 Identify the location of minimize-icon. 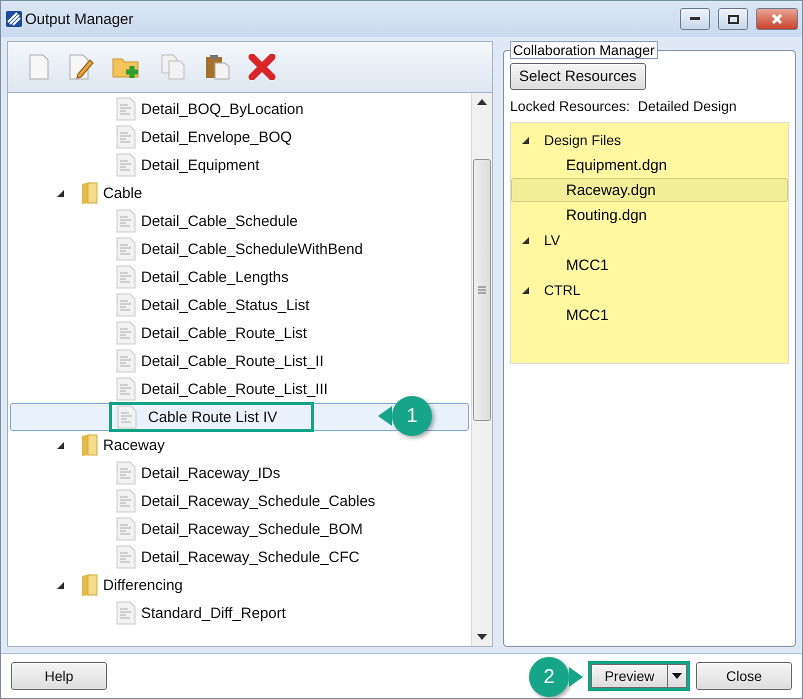
(695, 19).